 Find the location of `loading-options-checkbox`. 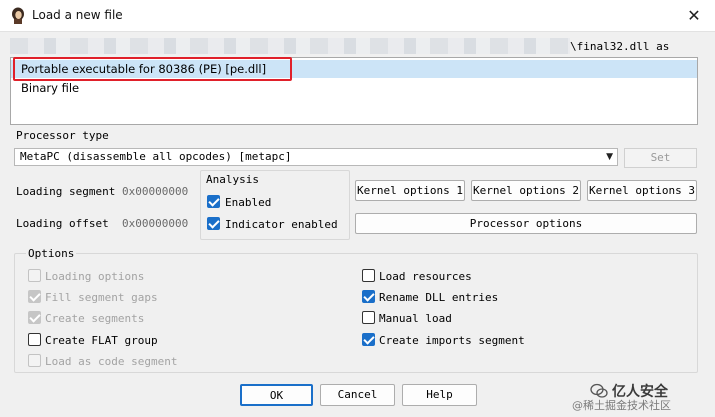

loading-options-checkbox is located at coordinates (34, 275).